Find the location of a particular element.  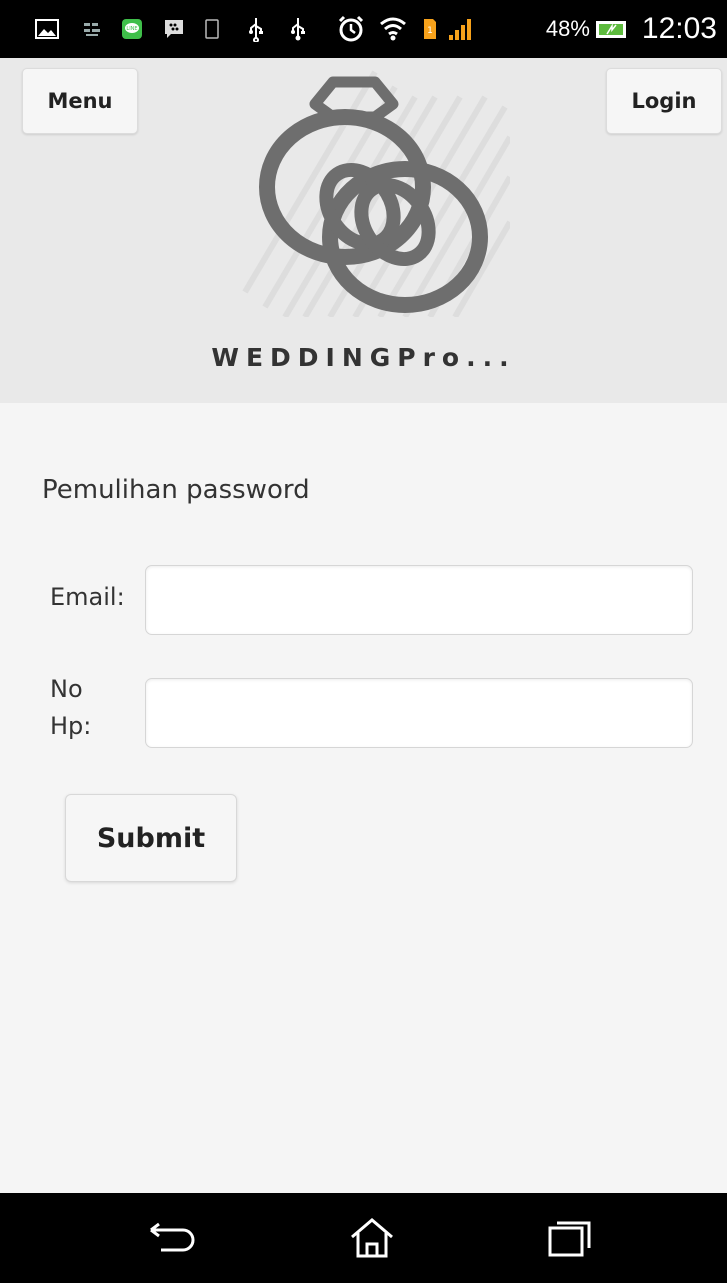

wifi-icon is located at coordinates (393, 29).